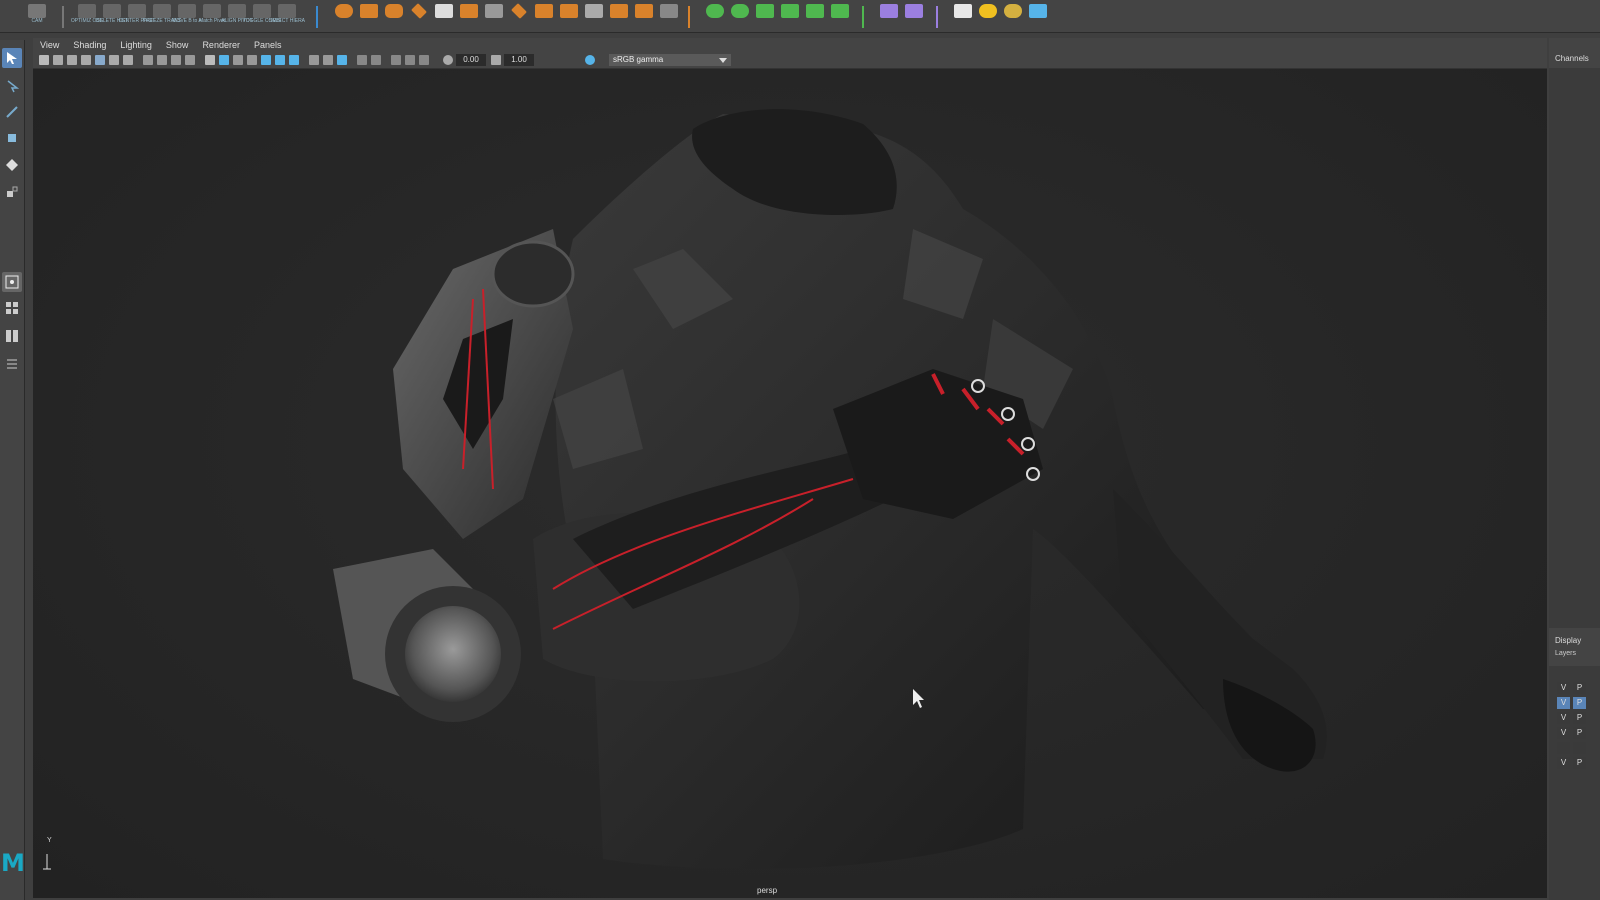 This screenshot has width=1600, height=900. What do you see at coordinates (252, 60) in the screenshot?
I see `textured-icon` at bounding box center [252, 60].